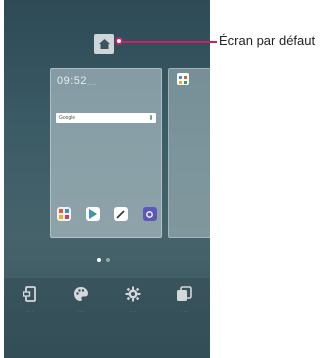 The height and width of the screenshot is (358, 332). Describe the element at coordinates (121, 216) in the screenshot. I see `pen-icon: · · ·` at that location.